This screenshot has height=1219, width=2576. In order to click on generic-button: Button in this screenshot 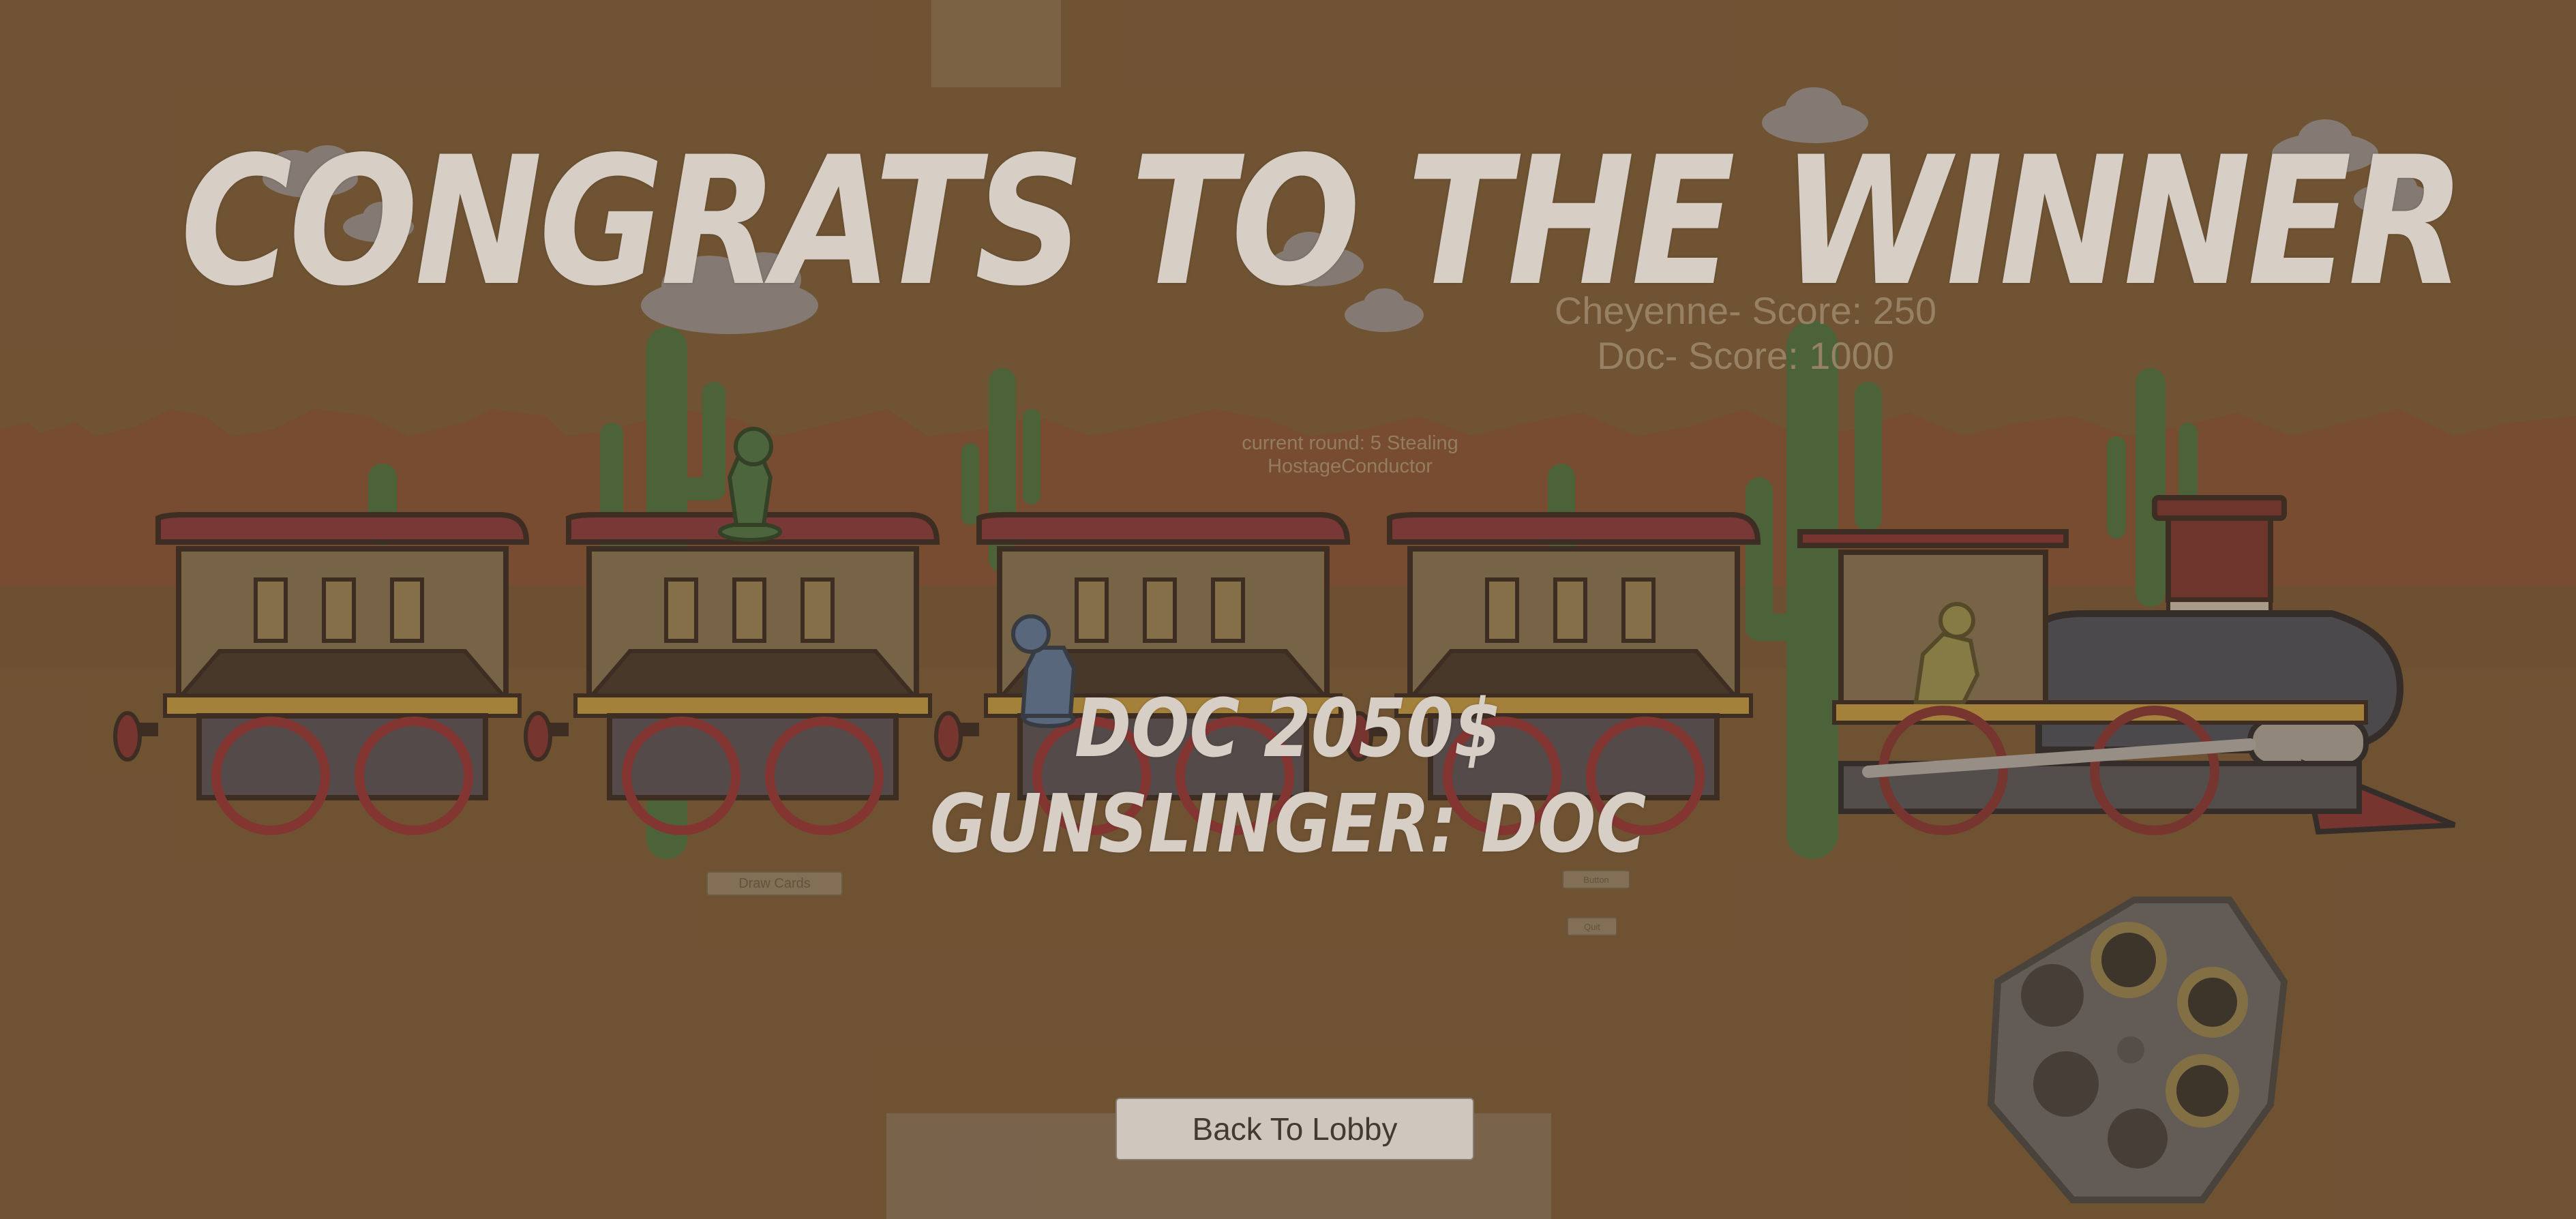, I will do `click(1596, 879)`.